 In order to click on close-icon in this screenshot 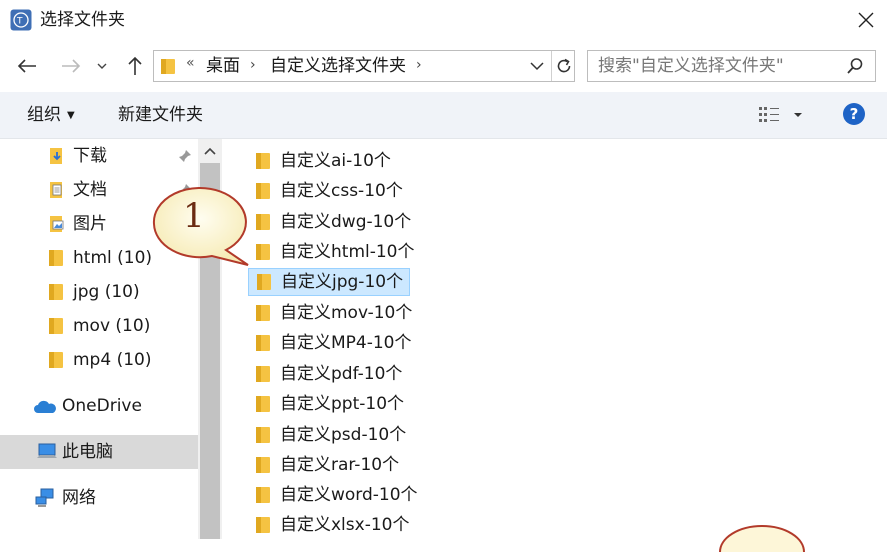, I will do `click(866, 20)`.